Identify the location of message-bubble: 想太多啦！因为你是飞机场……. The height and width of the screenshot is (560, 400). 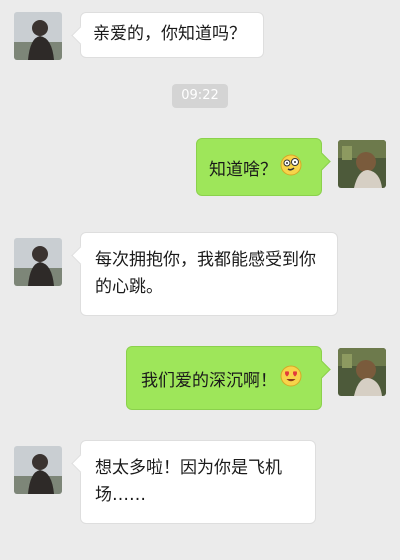
(198, 482).